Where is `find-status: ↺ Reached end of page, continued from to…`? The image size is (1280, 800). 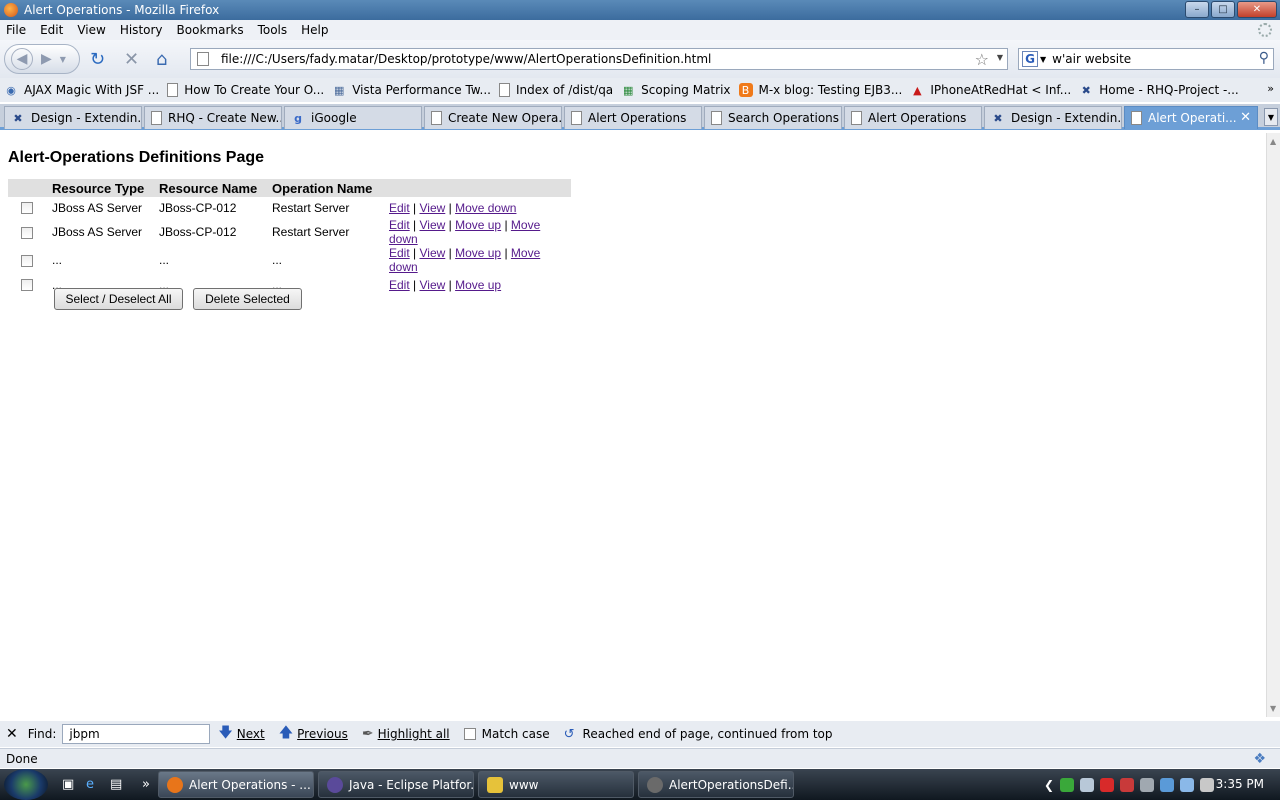
find-status: ↺ Reached end of page, continued from to… is located at coordinates (698, 734).